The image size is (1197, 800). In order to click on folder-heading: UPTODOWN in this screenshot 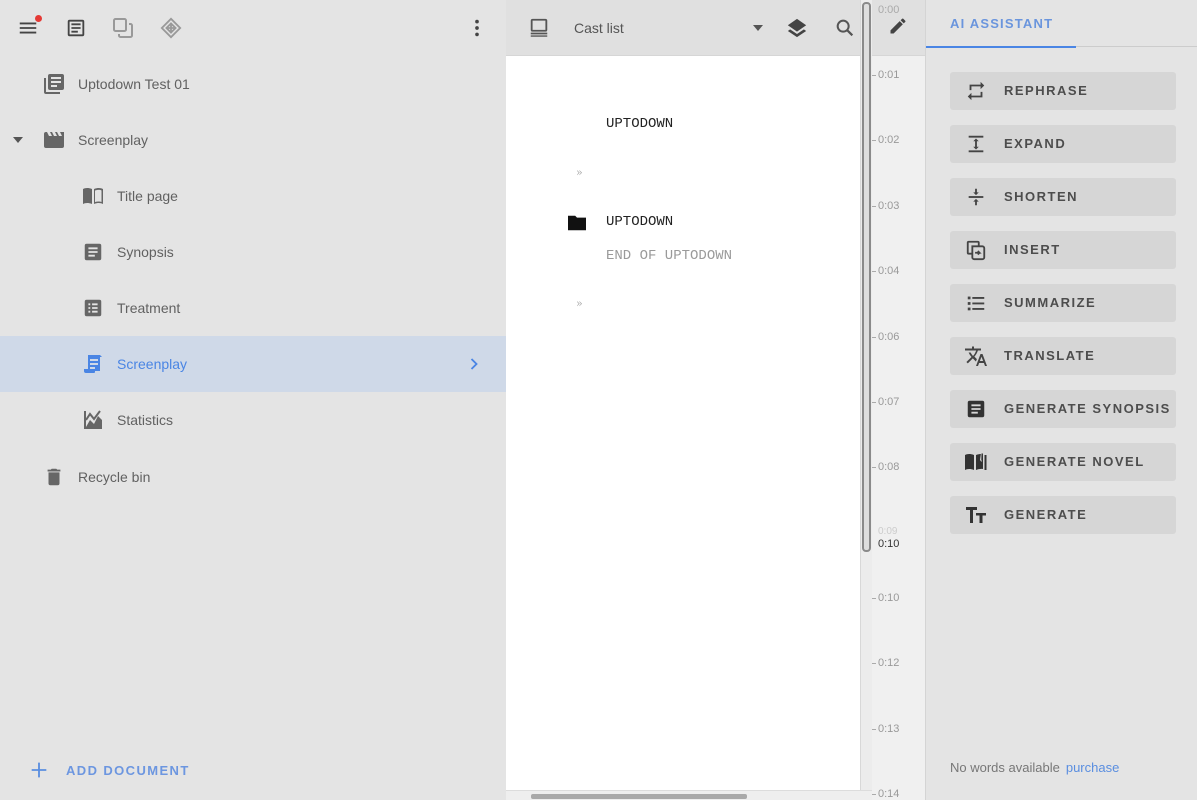, I will do `click(639, 222)`.